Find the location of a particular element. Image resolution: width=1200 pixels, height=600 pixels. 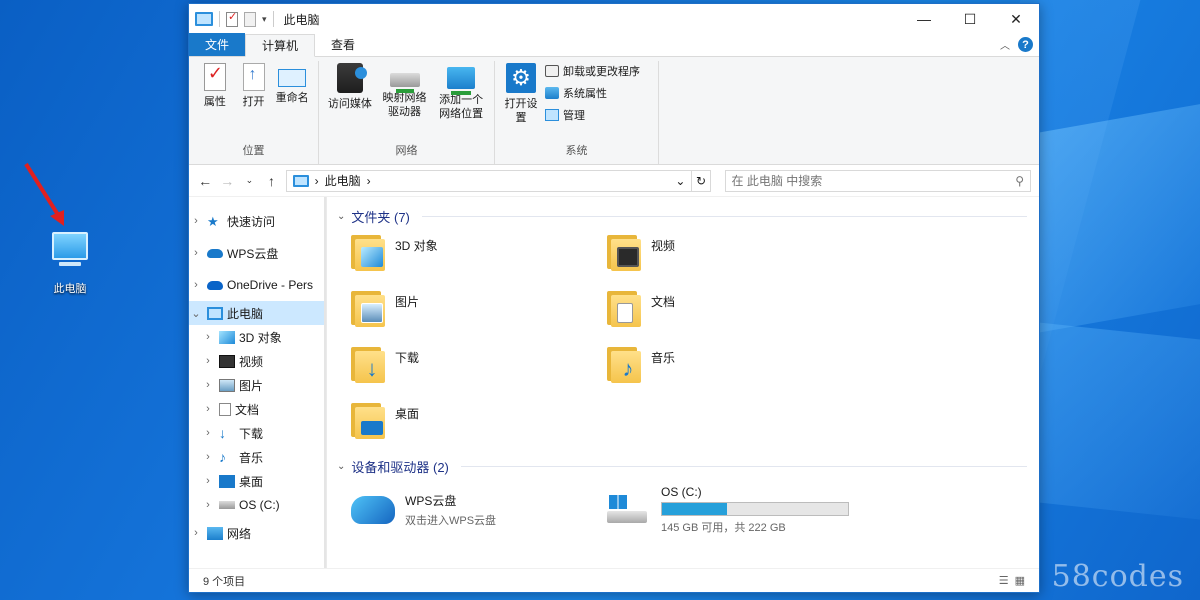

monitor-icon is located at coordinates (70, 246).